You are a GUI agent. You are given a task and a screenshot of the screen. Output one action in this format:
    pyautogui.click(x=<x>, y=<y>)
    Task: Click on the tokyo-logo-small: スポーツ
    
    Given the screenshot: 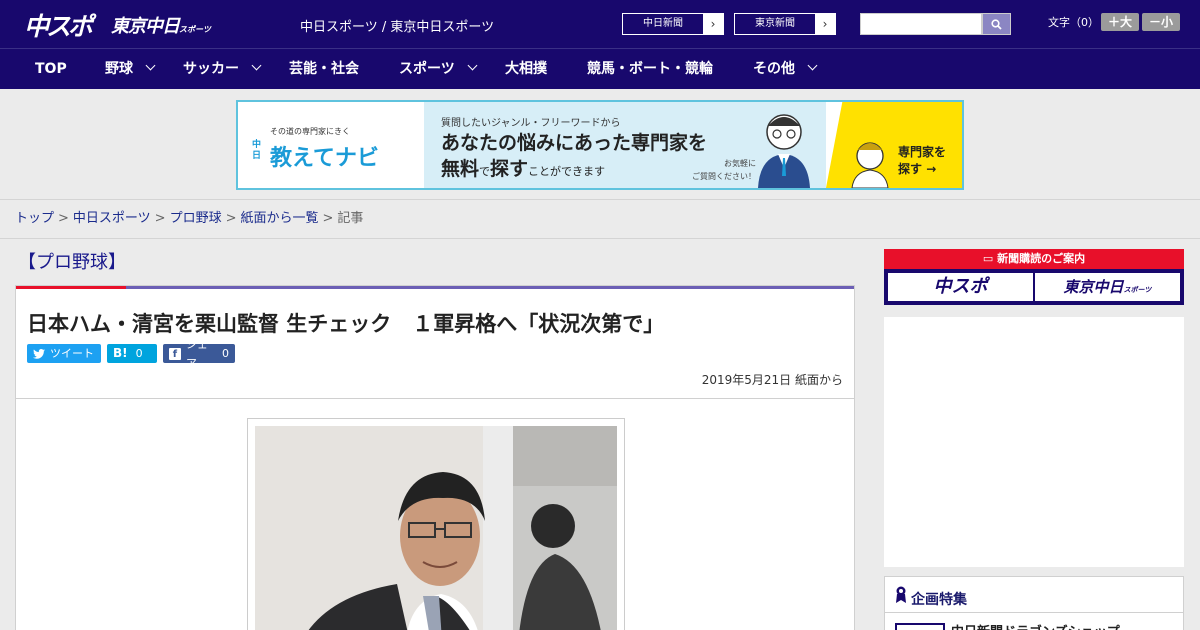 What is the action you would take?
    pyautogui.click(x=195, y=29)
    